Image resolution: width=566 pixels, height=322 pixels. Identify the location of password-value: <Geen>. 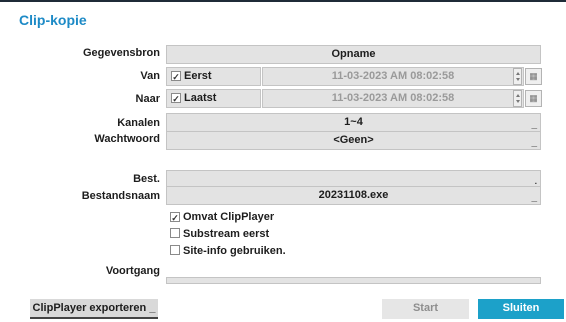
(353, 140).